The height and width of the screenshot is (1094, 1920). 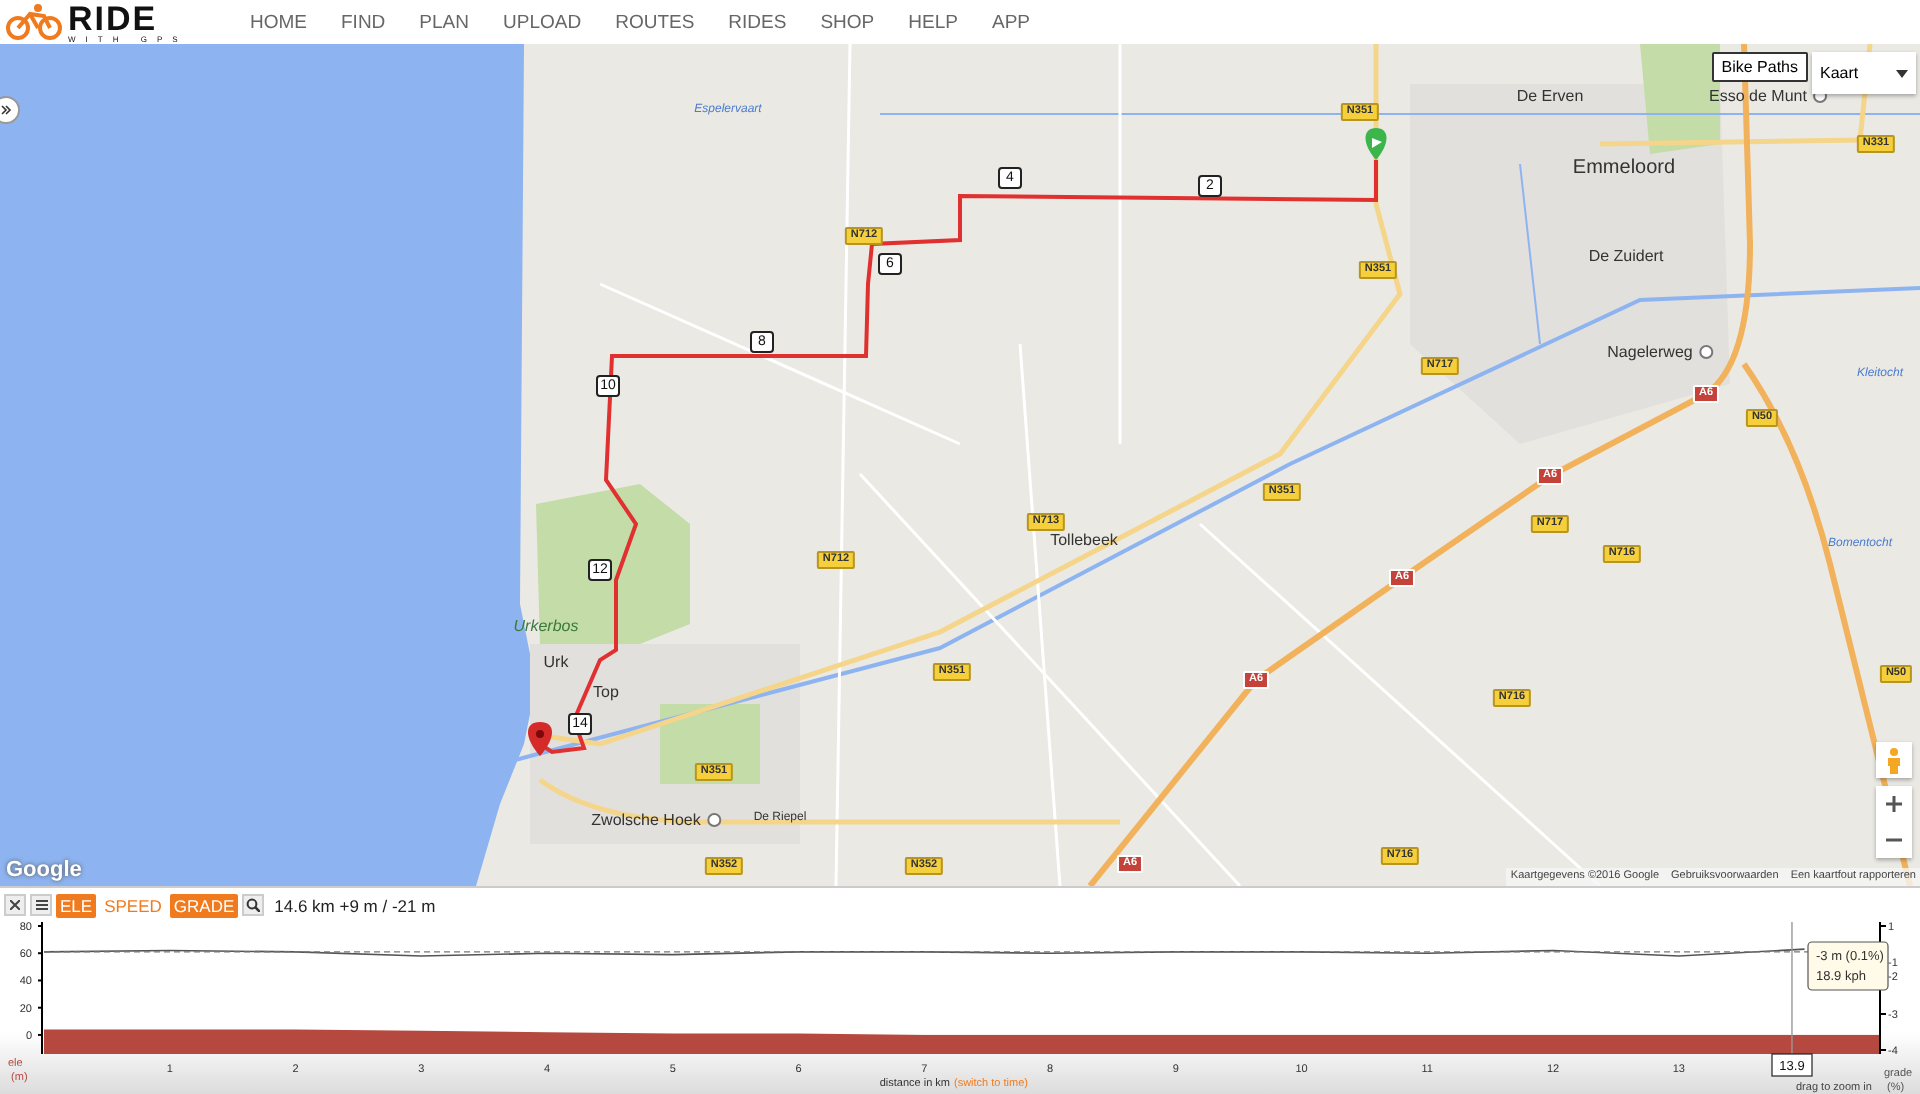 What do you see at coordinates (1626, 256) in the screenshot?
I see `place-label: De Zuidert` at bounding box center [1626, 256].